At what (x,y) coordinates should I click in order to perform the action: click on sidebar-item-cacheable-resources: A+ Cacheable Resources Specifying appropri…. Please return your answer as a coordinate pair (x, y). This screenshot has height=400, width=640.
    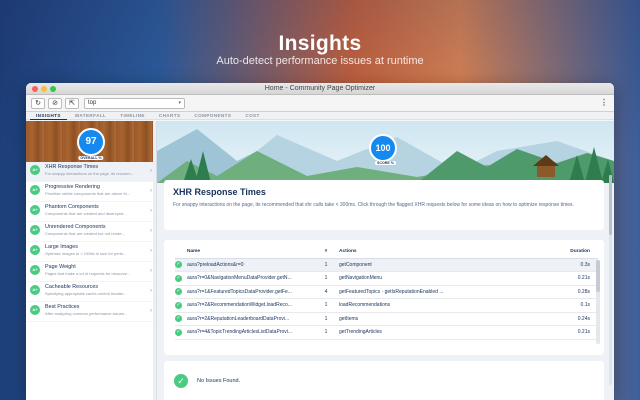
    Looking at the image, I should click on (91, 292).